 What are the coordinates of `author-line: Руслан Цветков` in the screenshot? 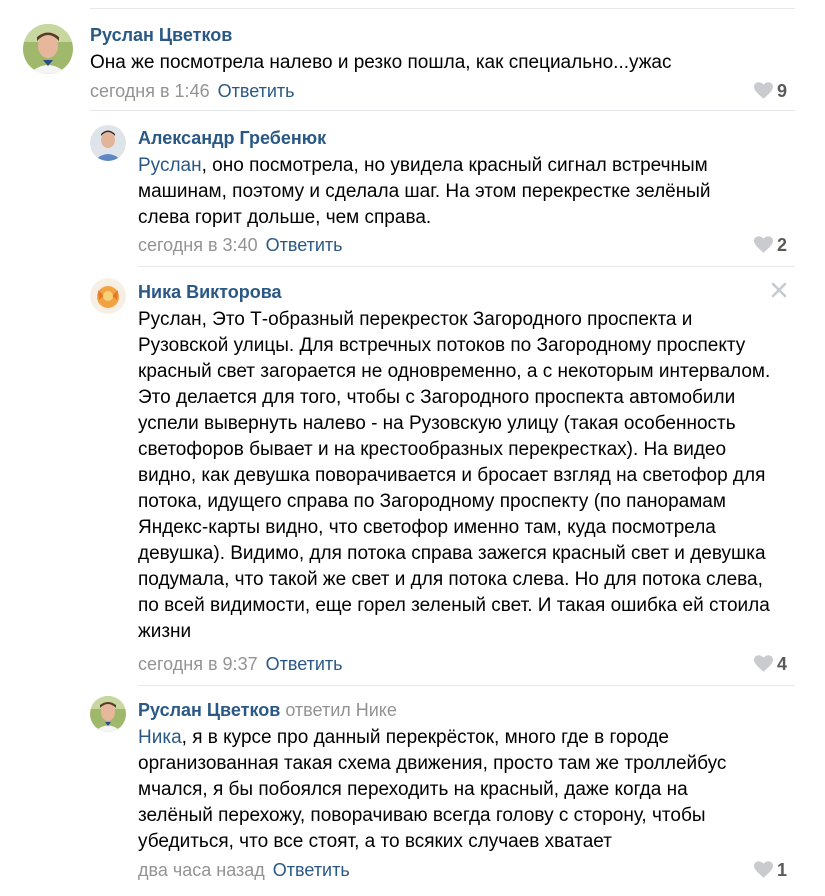 It's located at (161, 35).